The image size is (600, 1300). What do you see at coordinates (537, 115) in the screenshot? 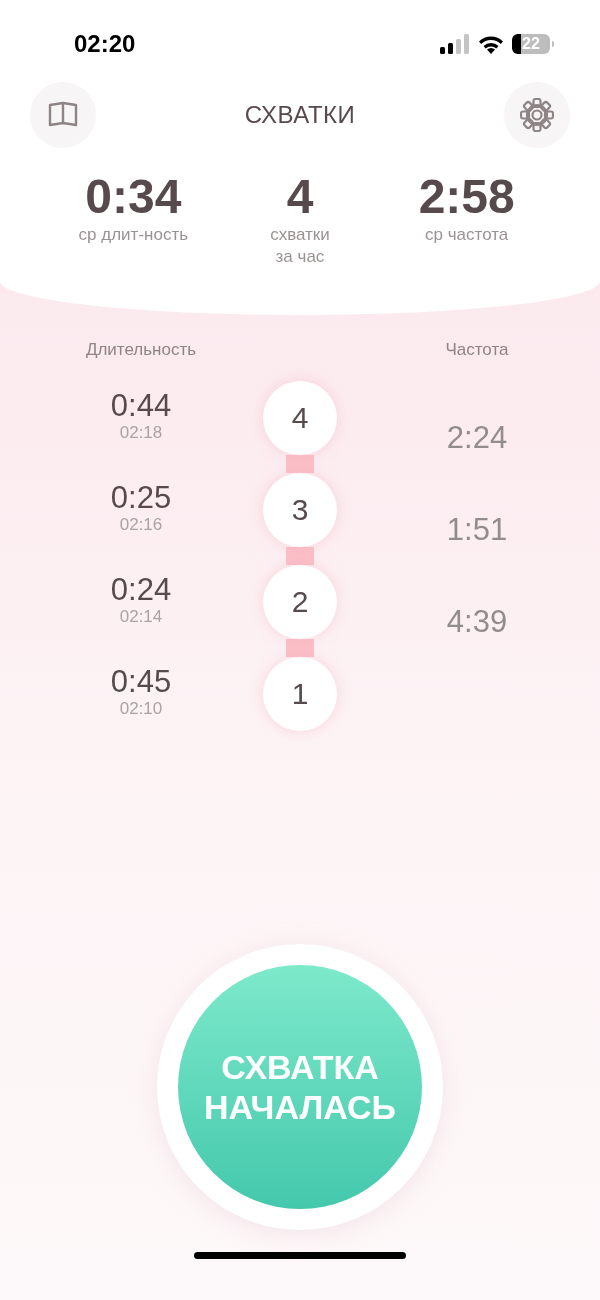
I see `settings-icon` at bounding box center [537, 115].